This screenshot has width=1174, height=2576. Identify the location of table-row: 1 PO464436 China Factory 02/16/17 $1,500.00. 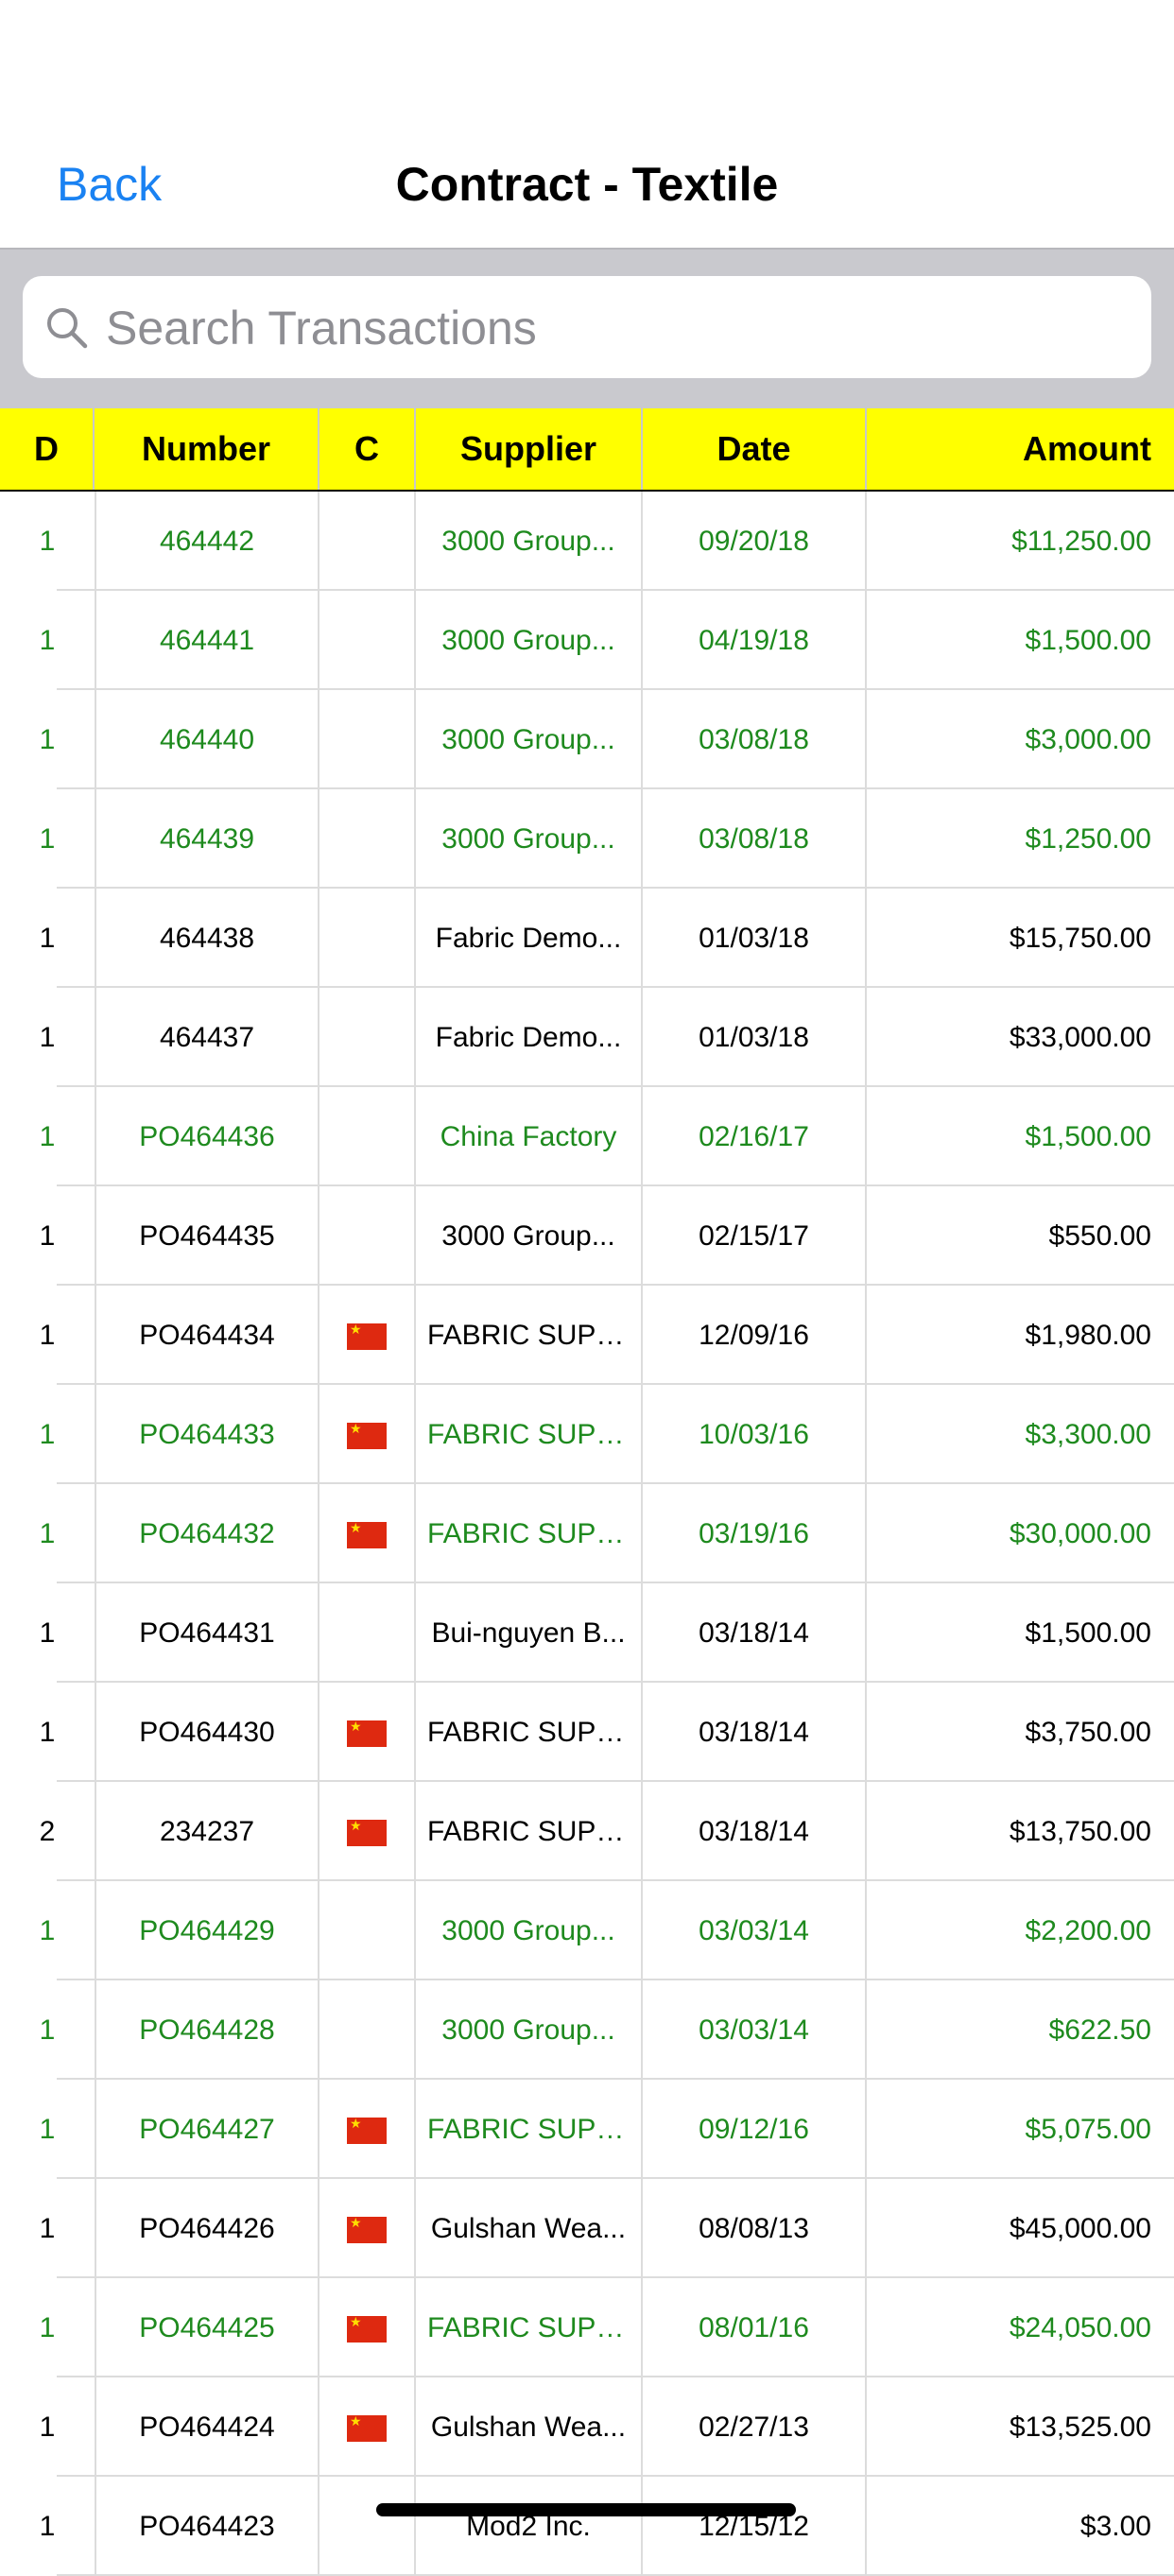
(587, 1136).